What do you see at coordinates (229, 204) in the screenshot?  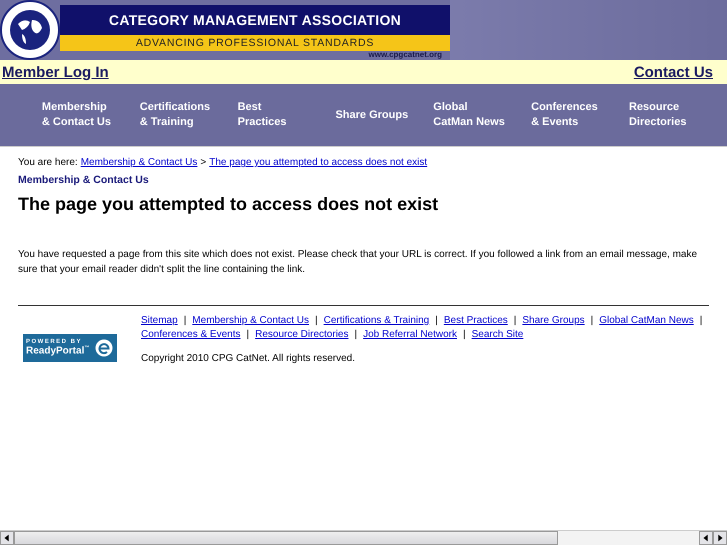 I see `page-heading: The page you attempted to access does not exist` at bounding box center [229, 204].